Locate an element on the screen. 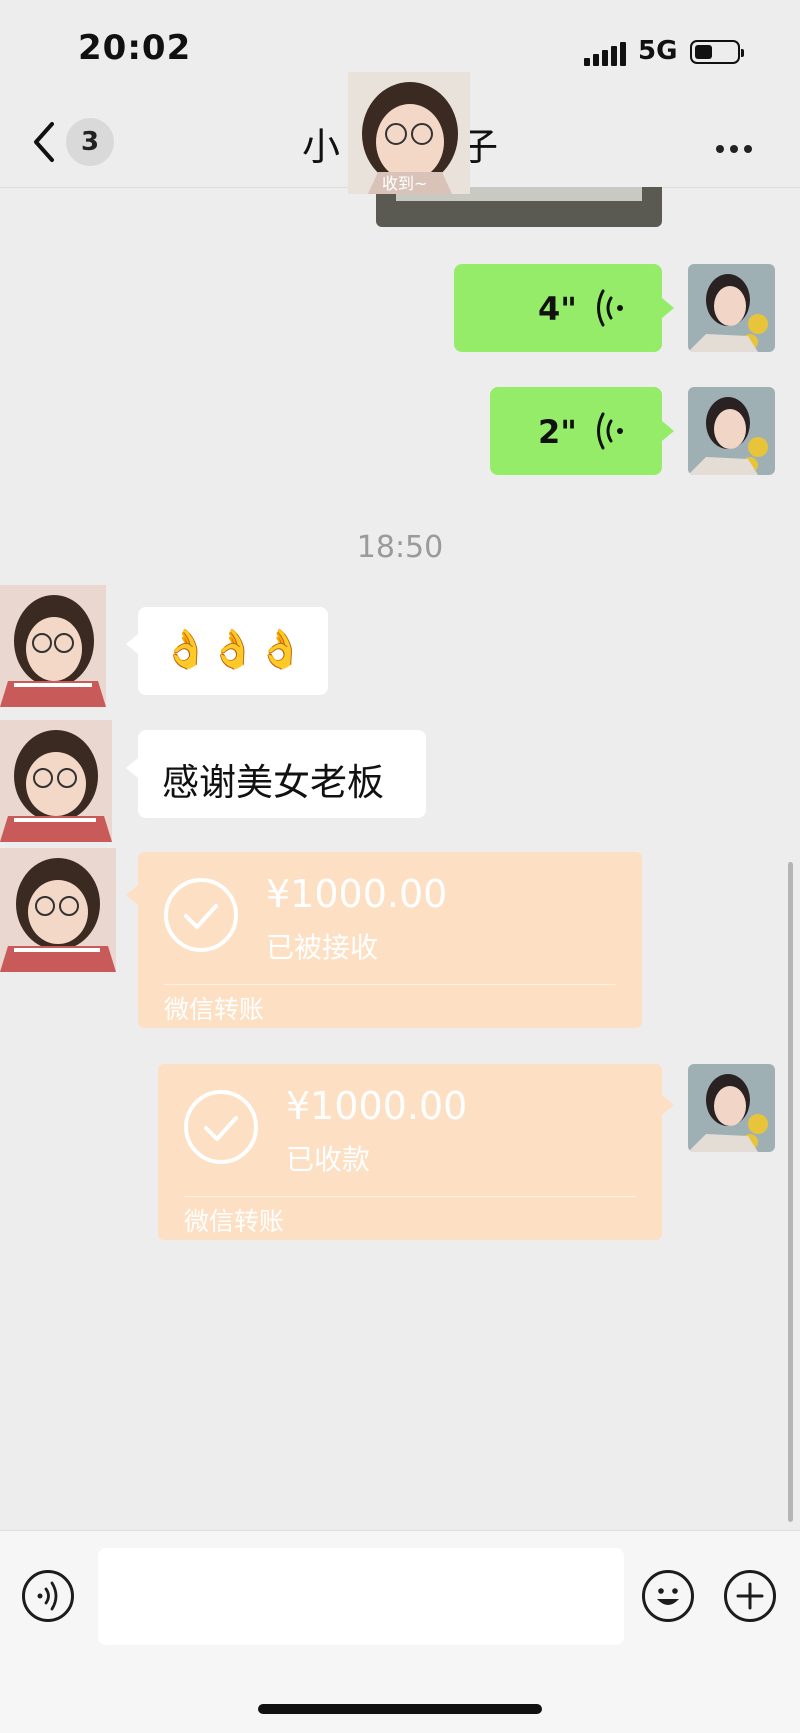 The image size is (800, 1733). transfer-status: 已被接收 is located at coordinates (322, 947).